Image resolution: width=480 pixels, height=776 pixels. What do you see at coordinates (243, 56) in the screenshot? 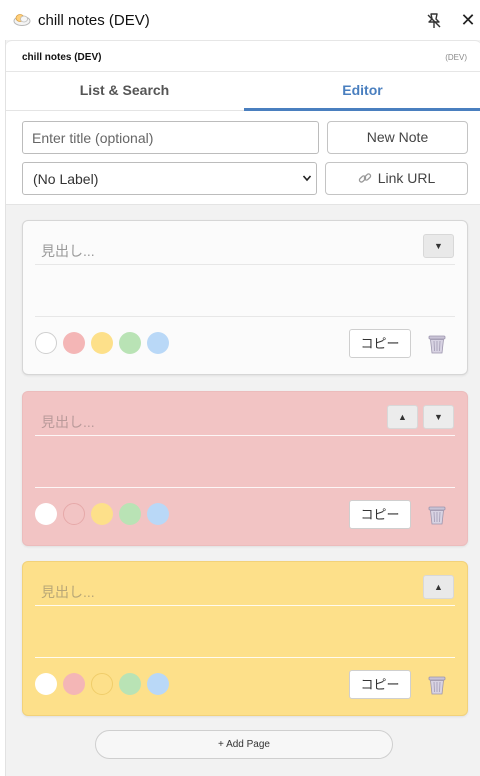
I see `panel-header: chill notes (DEV) (DEV)` at bounding box center [243, 56].